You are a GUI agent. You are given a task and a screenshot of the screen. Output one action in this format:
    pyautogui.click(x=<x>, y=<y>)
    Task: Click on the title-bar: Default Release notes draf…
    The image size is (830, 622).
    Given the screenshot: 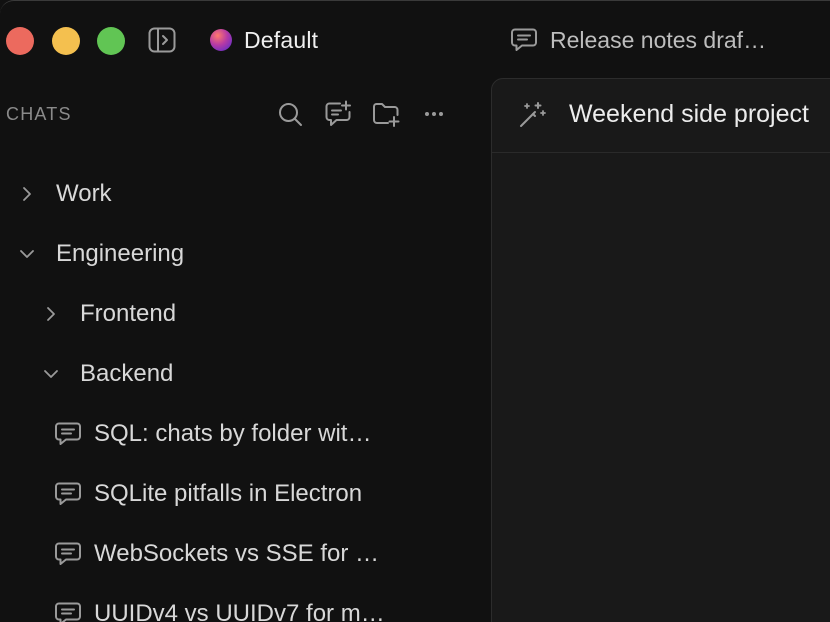 What is the action you would take?
    pyautogui.click(x=415, y=40)
    